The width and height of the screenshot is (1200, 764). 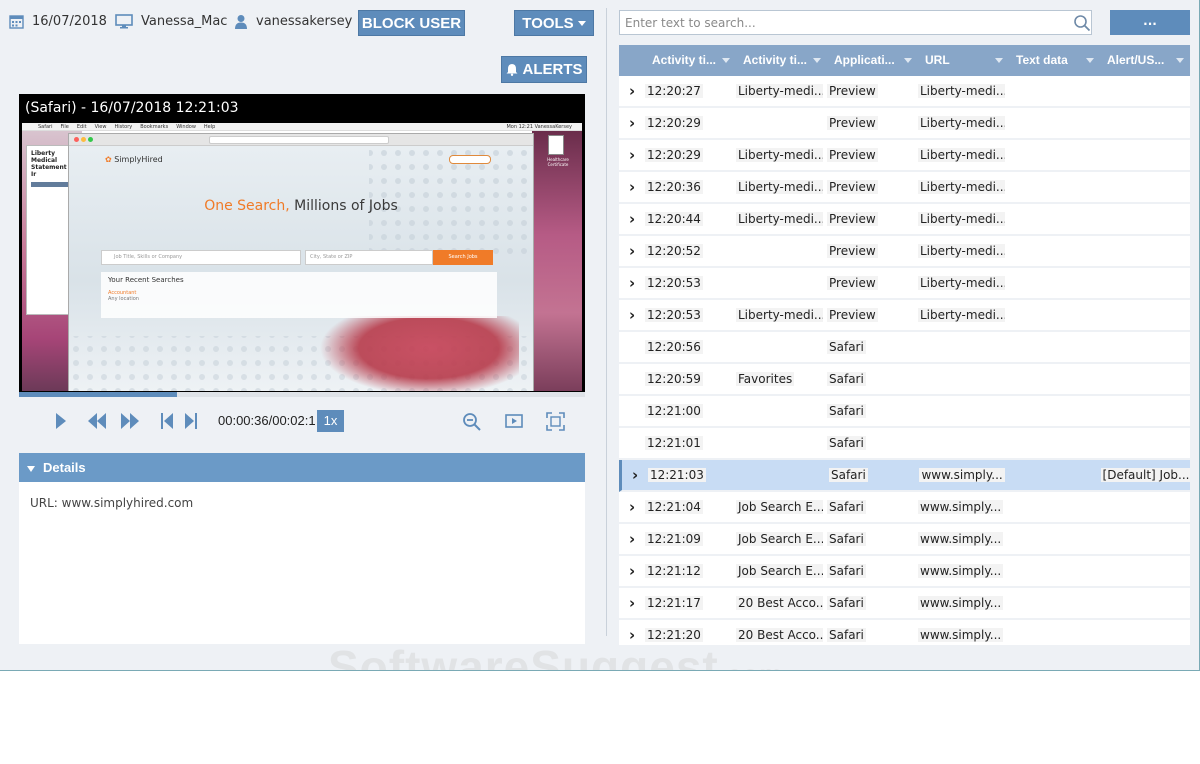 I want to click on menubar-item: Window, so click(x=186, y=126).